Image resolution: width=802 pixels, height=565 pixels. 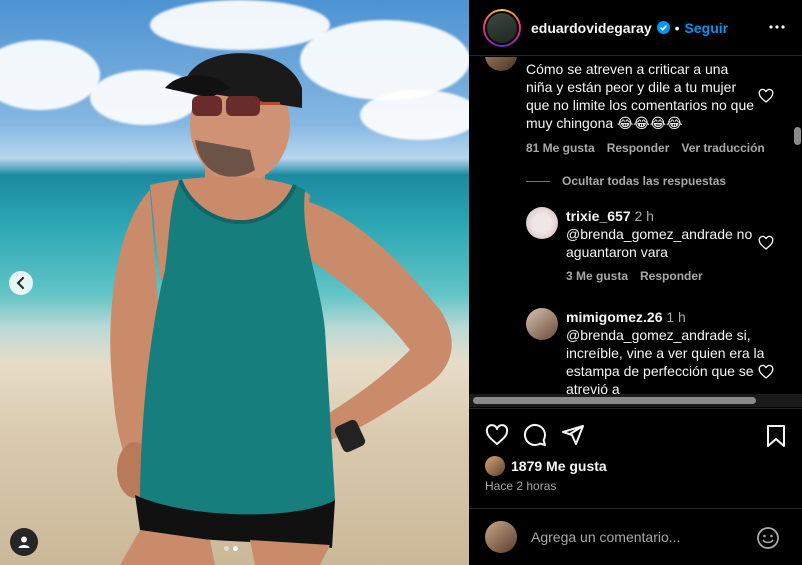 I want to click on comment-reply-button: Responder, so click(x=638, y=148).